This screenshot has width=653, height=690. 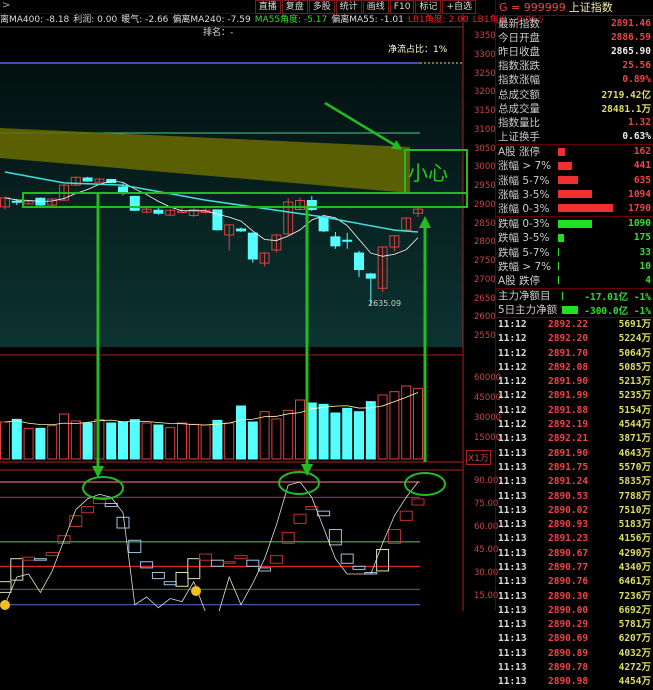 I want to click on tick-volume: 4544万, so click(x=634, y=425).